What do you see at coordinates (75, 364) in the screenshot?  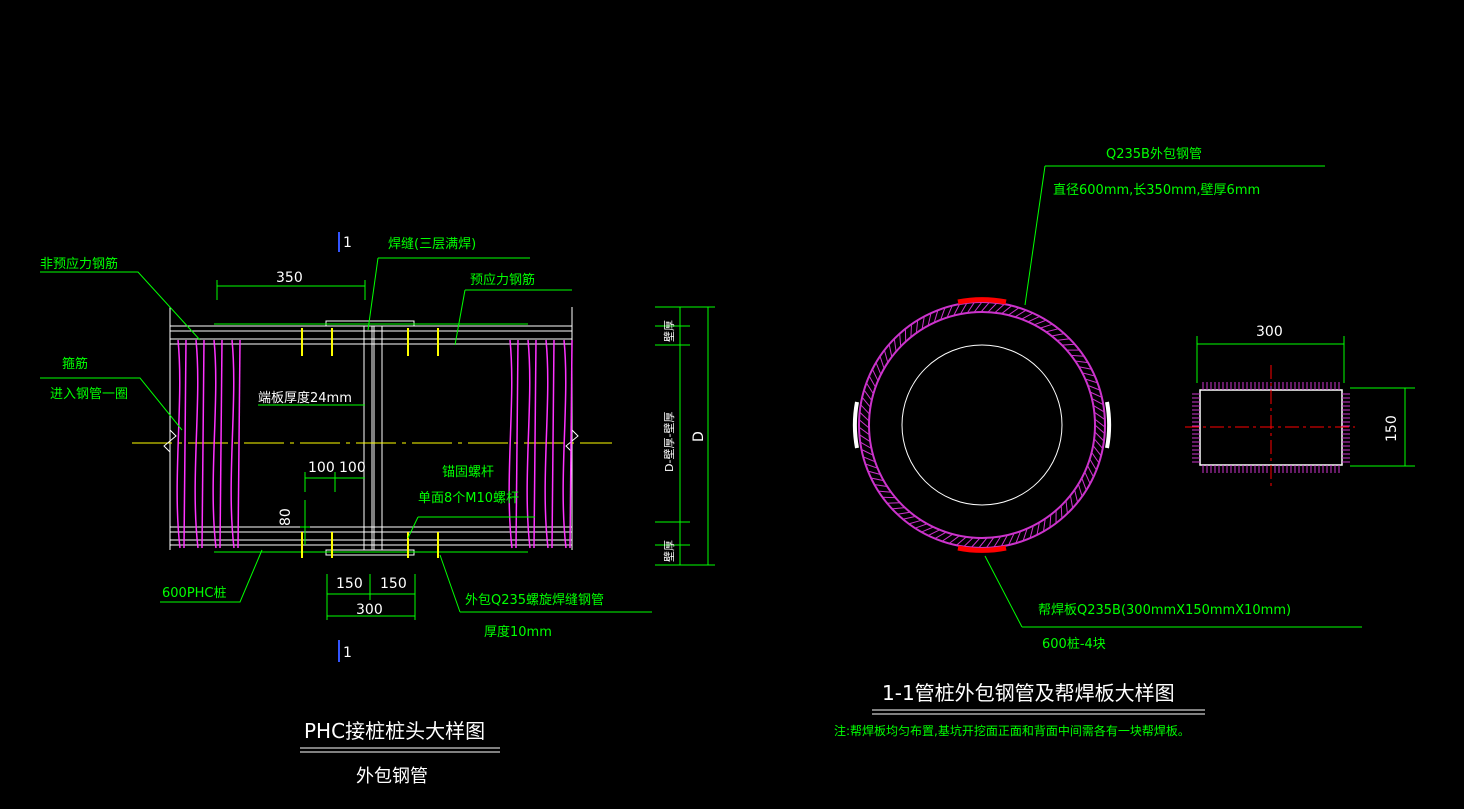 I see `stirrup-label: 箍筋` at bounding box center [75, 364].